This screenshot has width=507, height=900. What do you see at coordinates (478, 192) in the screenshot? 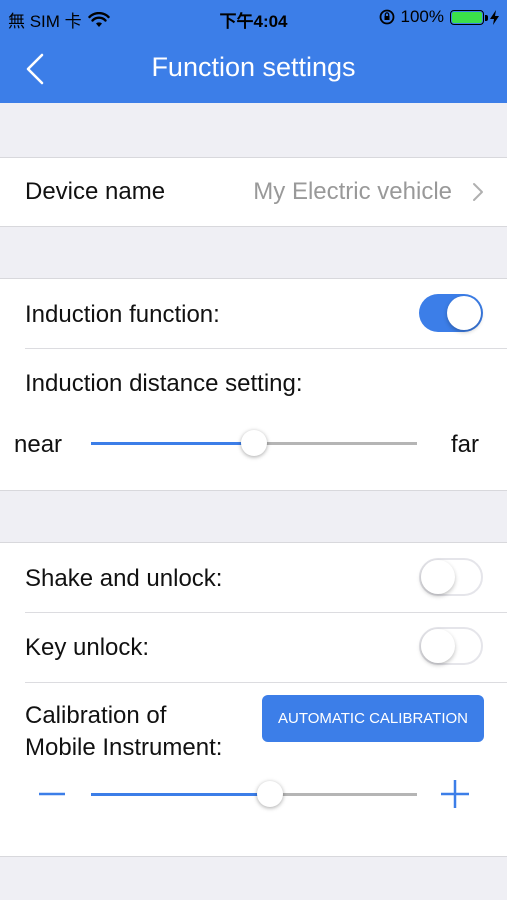
I see `chevron-right-icon` at bounding box center [478, 192].